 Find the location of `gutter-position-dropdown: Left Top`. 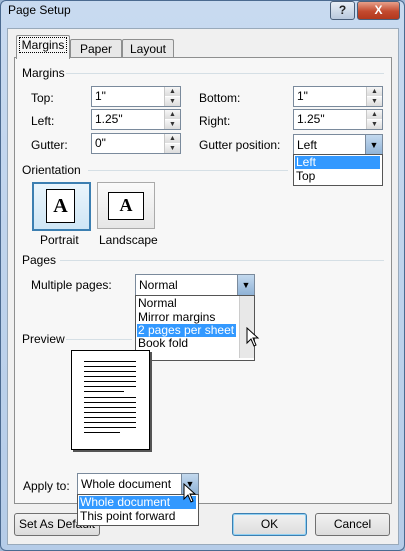

gutter-position-dropdown: Left Top is located at coordinates (338, 170).